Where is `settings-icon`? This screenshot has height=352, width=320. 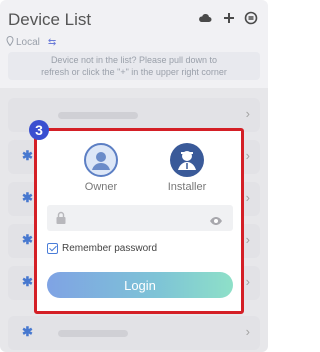
settings-icon is located at coordinates (251, 18).